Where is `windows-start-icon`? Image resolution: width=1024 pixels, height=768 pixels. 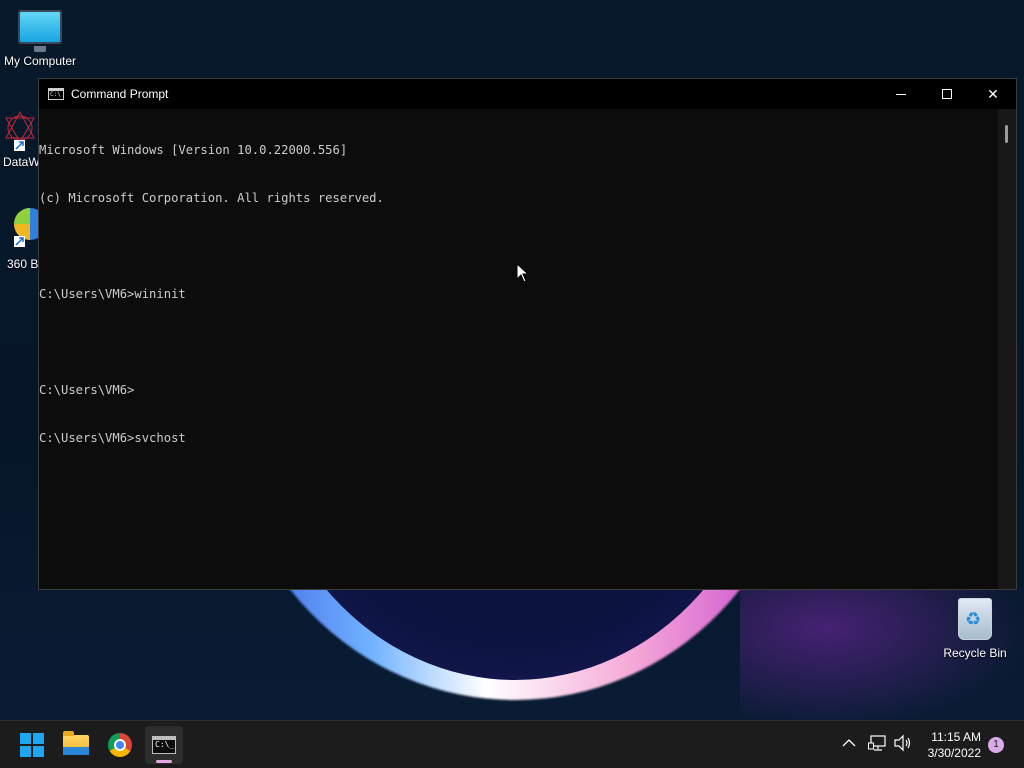
windows-start-icon is located at coordinates (32, 745).